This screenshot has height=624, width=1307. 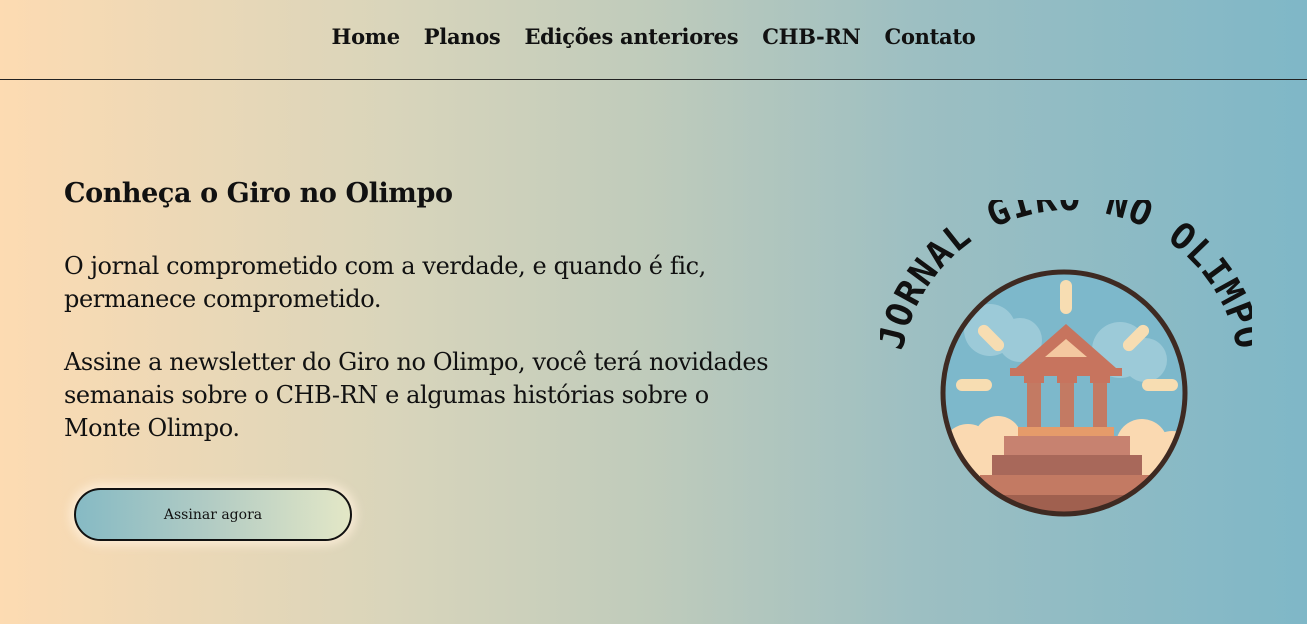 What do you see at coordinates (930, 36) in the screenshot?
I see `nav-contato-link: Contato` at bounding box center [930, 36].